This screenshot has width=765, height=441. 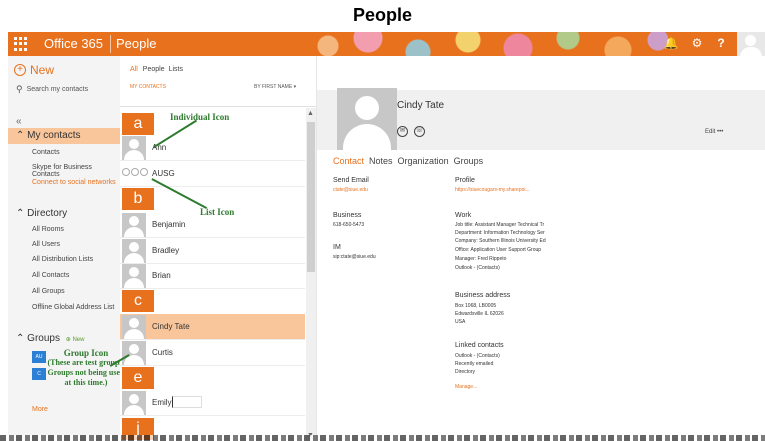 What do you see at coordinates (212, 174) in the screenshot?
I see `list-item: AUSG` at bounding box center [212, 174].